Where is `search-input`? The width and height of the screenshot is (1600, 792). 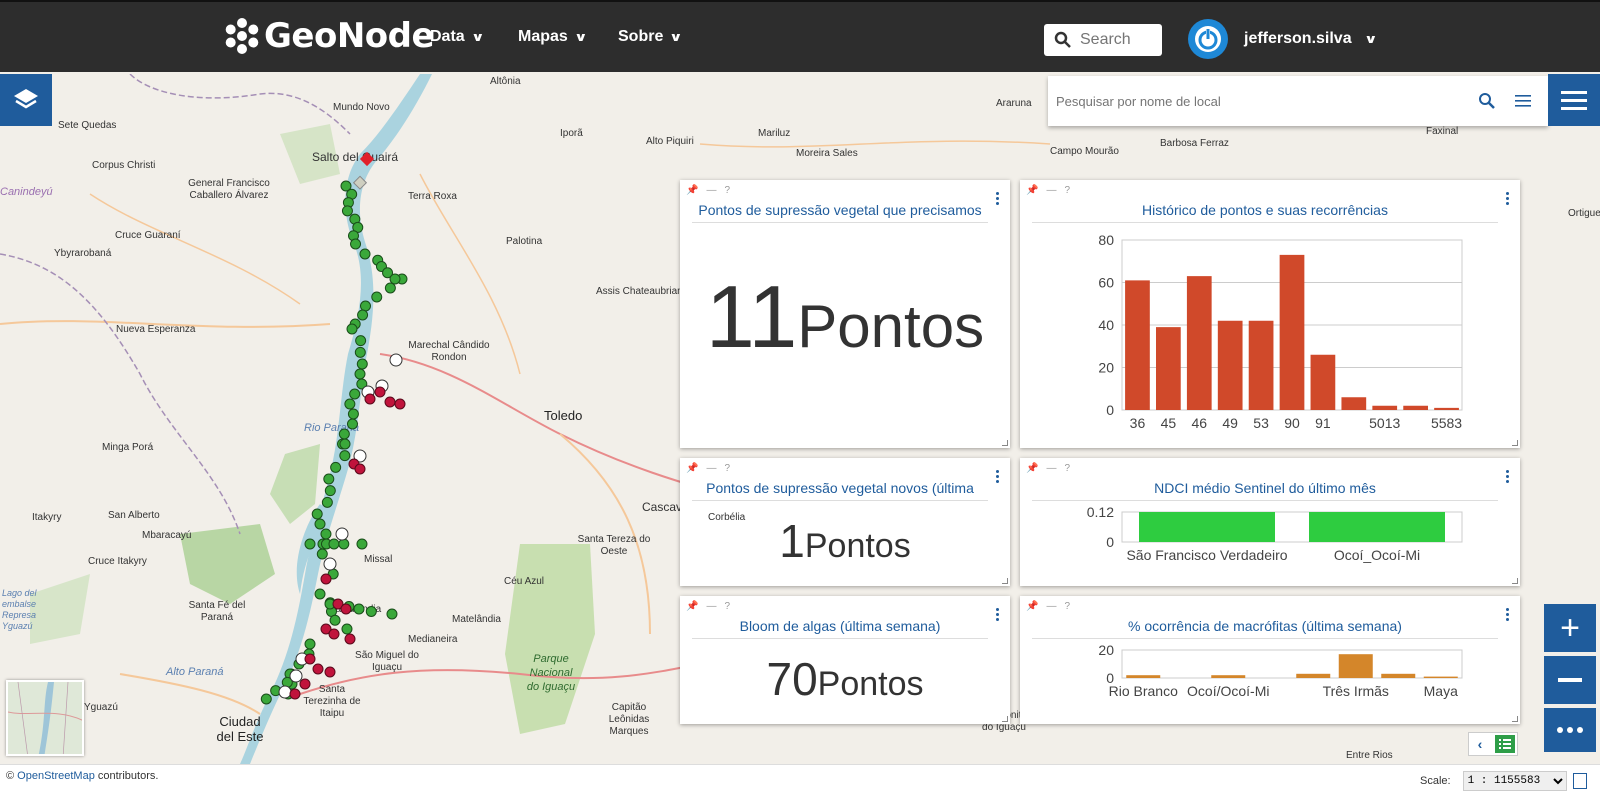
search-input is located at coordinates (1117, 40).